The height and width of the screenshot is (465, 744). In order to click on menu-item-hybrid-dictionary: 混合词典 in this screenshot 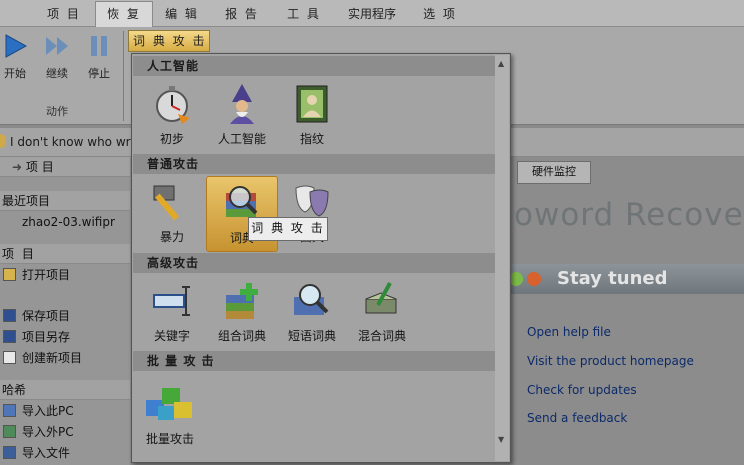, I will do `click(382, 313)`.